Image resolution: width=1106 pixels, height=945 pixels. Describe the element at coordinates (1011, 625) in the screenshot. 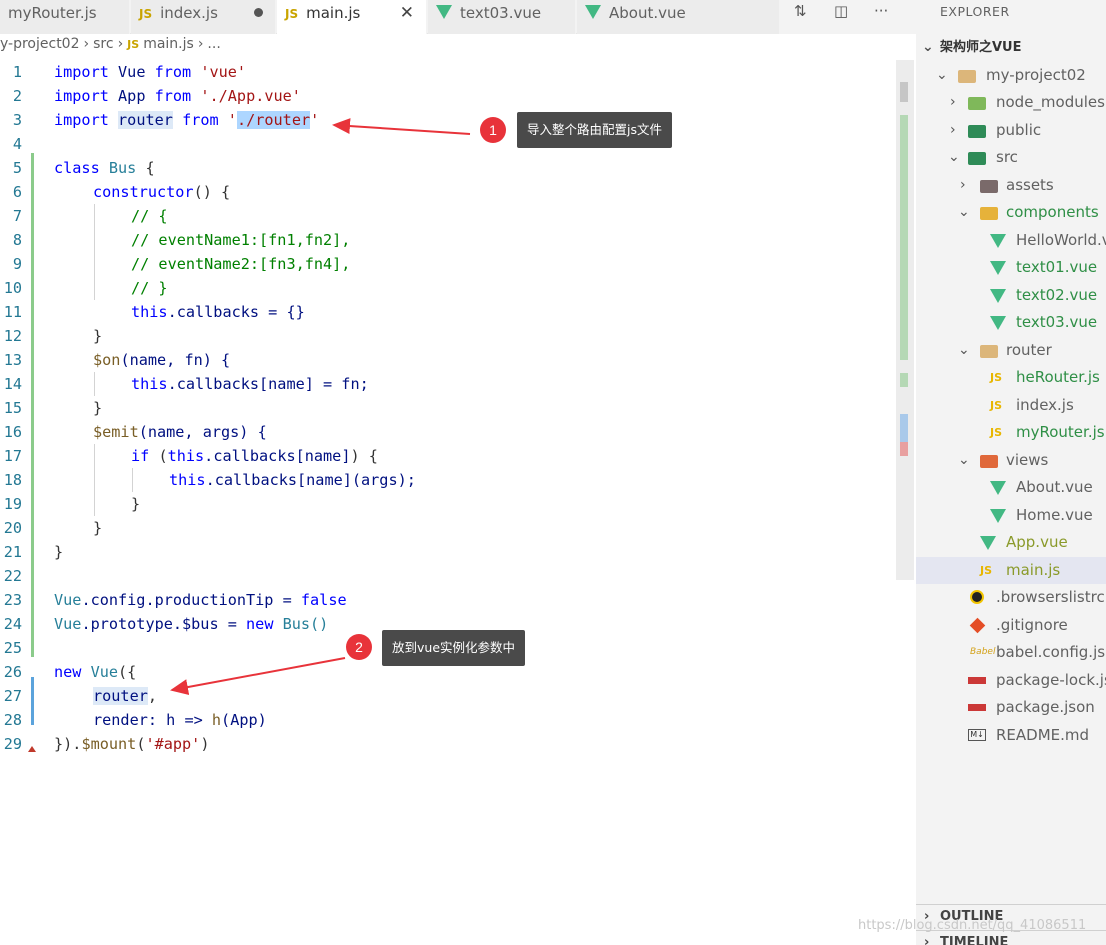

I see `tree-item-gitignore: .gitignore` at that location.